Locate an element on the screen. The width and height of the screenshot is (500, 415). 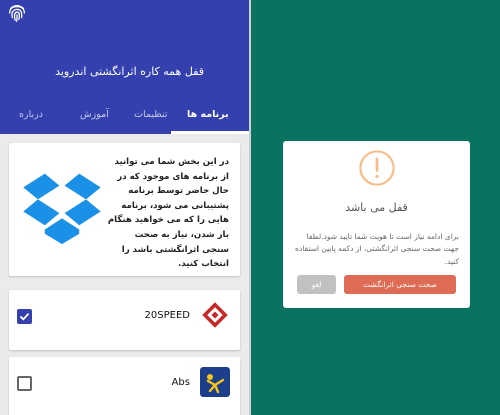
verify-fingerprint-button: صحت سنجی اثرانگشت is located at coordinates (400, 284).